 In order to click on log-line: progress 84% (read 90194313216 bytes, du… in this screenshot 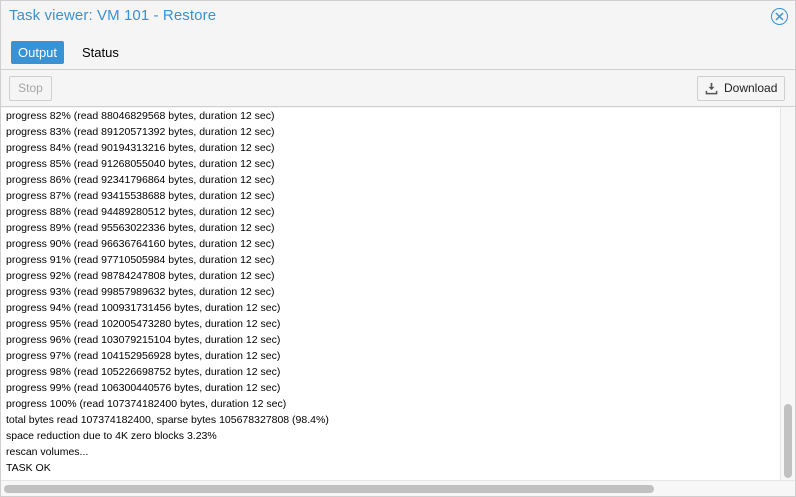, I will do `click(140, 148)`.